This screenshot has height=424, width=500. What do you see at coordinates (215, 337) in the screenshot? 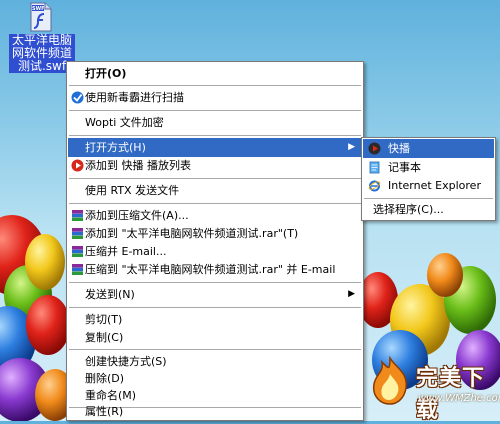
I see `menu-item-copy: 复制(C)` at bounding box center [215, 337].